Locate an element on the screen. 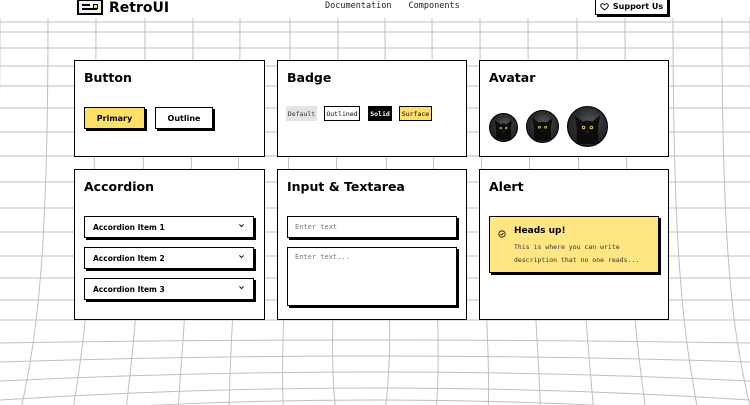  avatar-medium is located at coordinates (542, 126).